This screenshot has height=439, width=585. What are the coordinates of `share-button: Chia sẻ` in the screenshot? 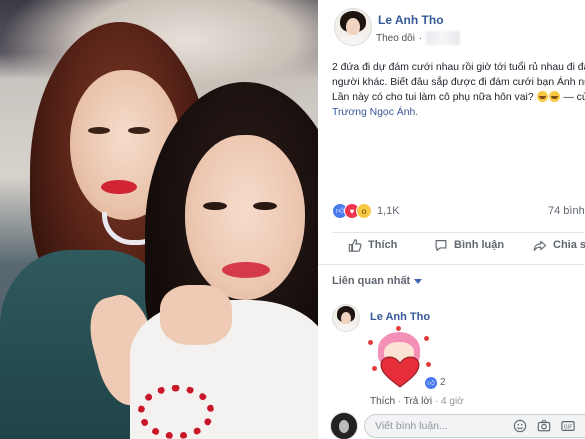 It's located at (559, 245).